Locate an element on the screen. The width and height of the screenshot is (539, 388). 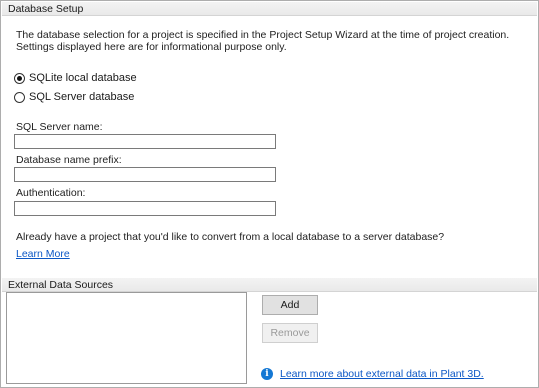
sqlite-radio-option: SQLite local database is located at coordinates (75, 78).